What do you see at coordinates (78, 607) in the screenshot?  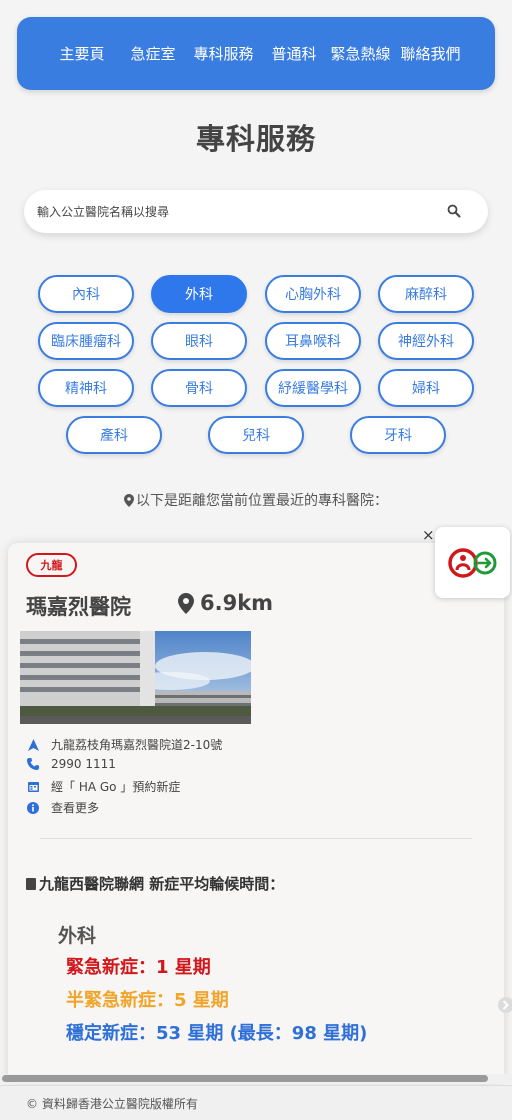 I see `hospital-name: 瑪嘉烈醫院` at bounding box center [78, 607].